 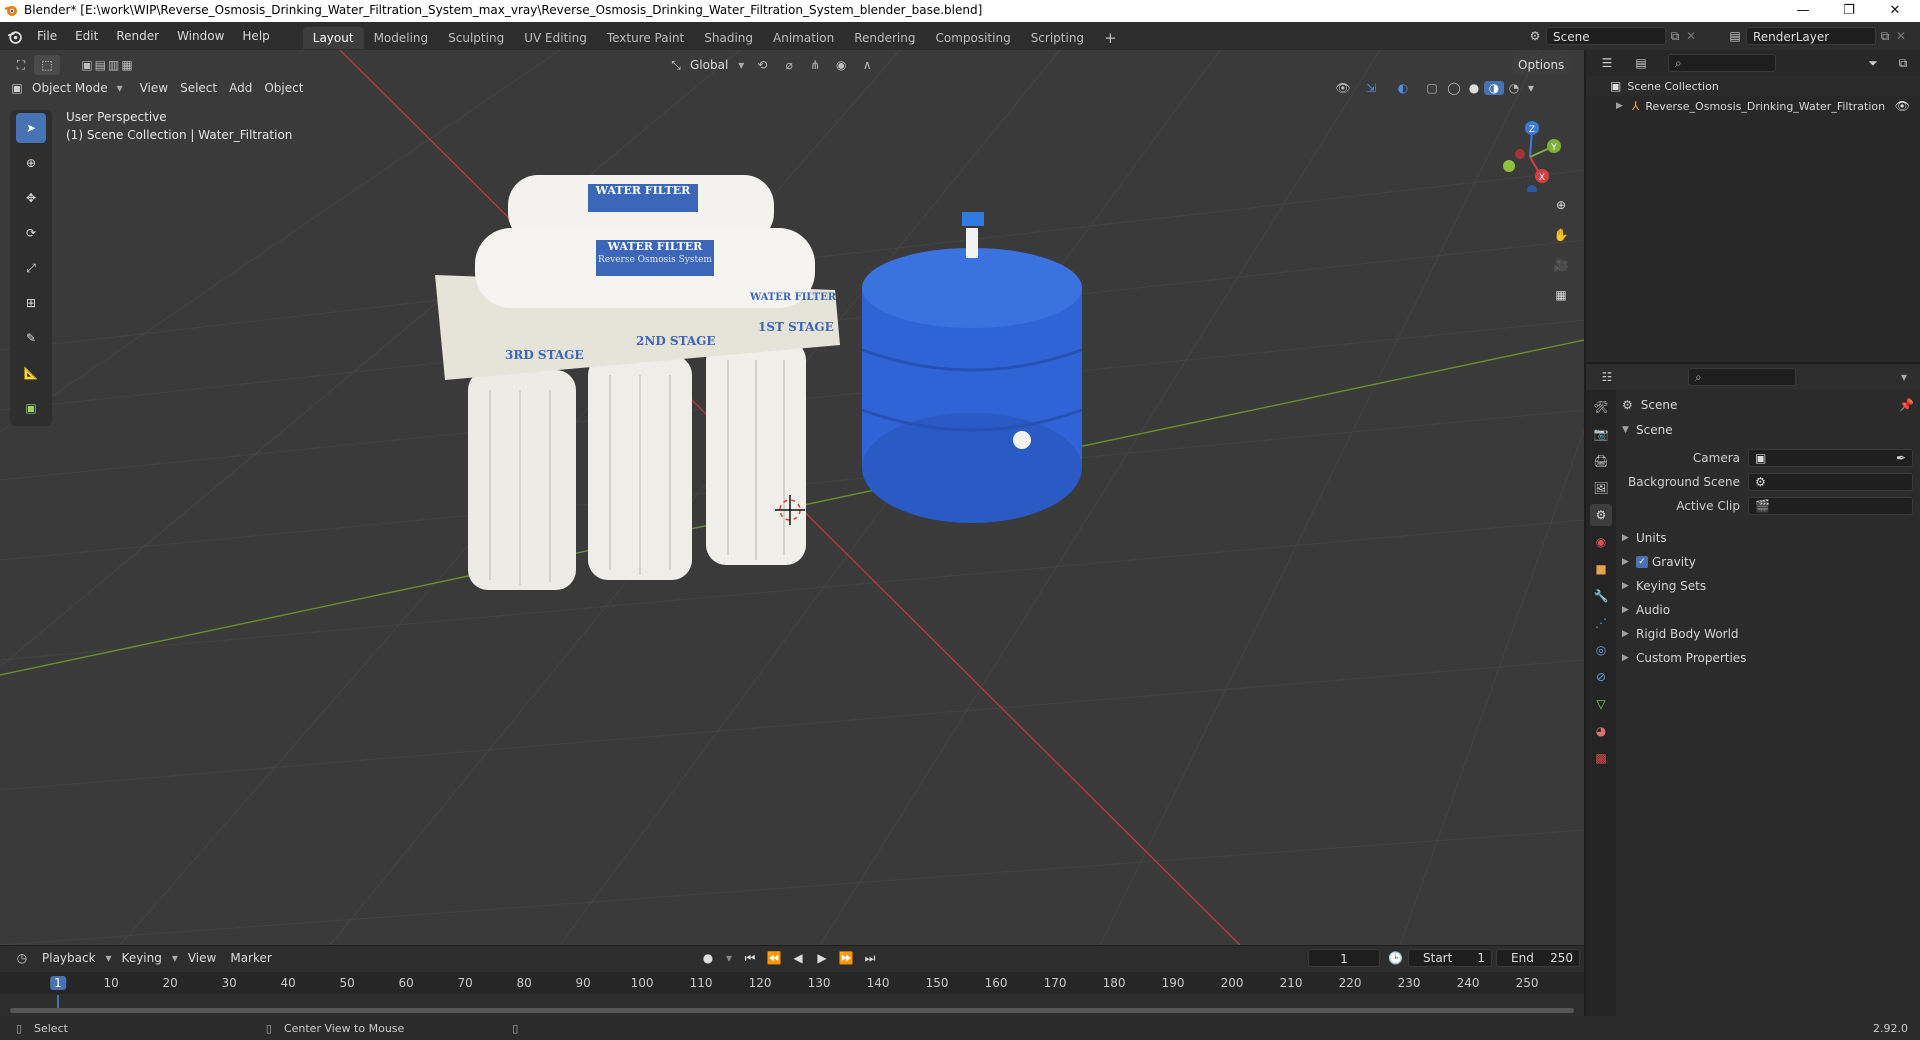 What do you see at coordinates (1403, 88) in the screenshot?
I see `overlay-toggle-icon: ◐` at bounding box center [1403, 88].